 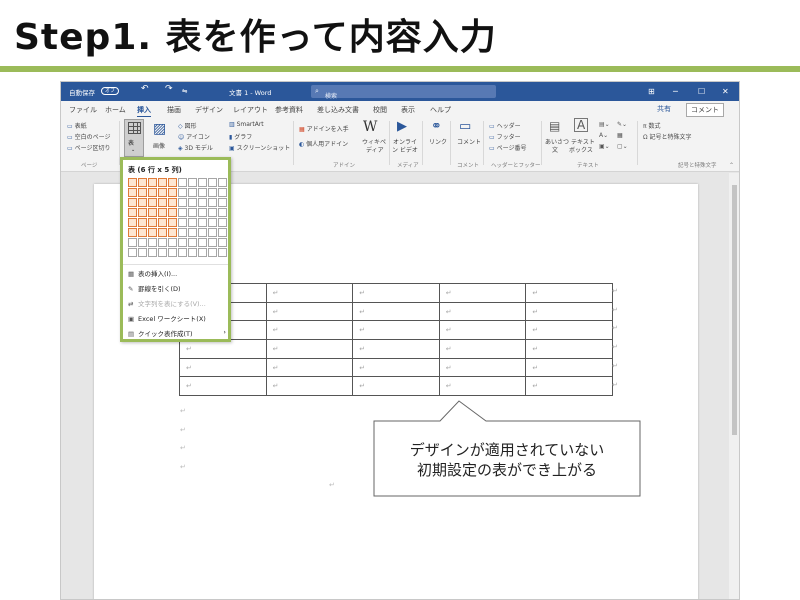 I want to click on ribbon-display-icon: ⊞, so click(x=651, y=91).